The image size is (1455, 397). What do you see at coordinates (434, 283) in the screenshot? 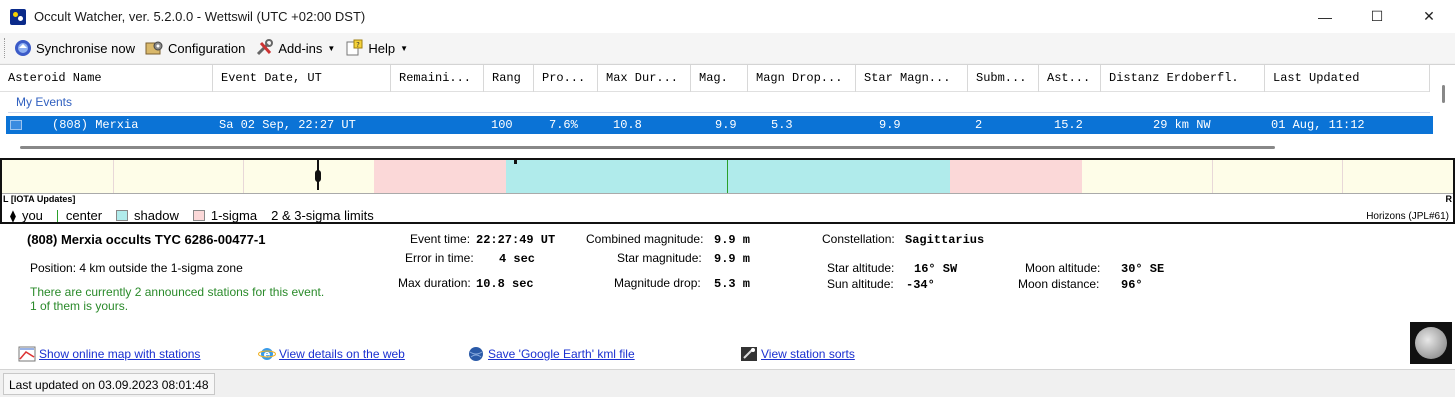
I see `max-duration-label: Max duration:` at bounding box center [434, 283].